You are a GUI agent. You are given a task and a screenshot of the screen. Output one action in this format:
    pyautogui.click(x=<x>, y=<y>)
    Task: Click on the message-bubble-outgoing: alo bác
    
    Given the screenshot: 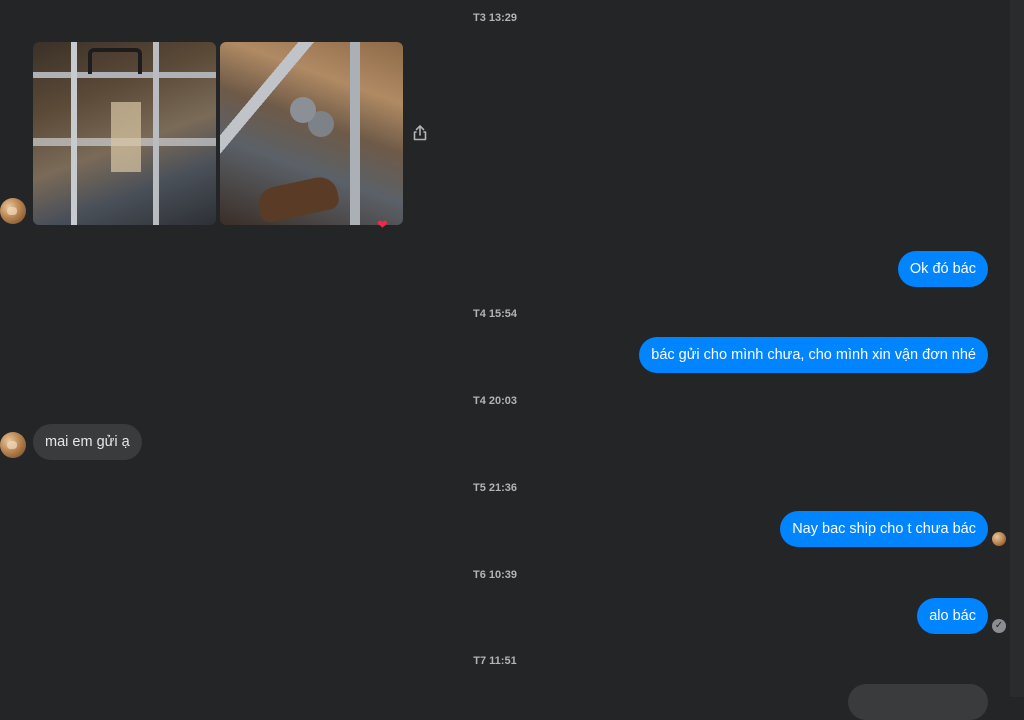 What is the action you would take?
    pyautogui.click(x=952, y=616)
    